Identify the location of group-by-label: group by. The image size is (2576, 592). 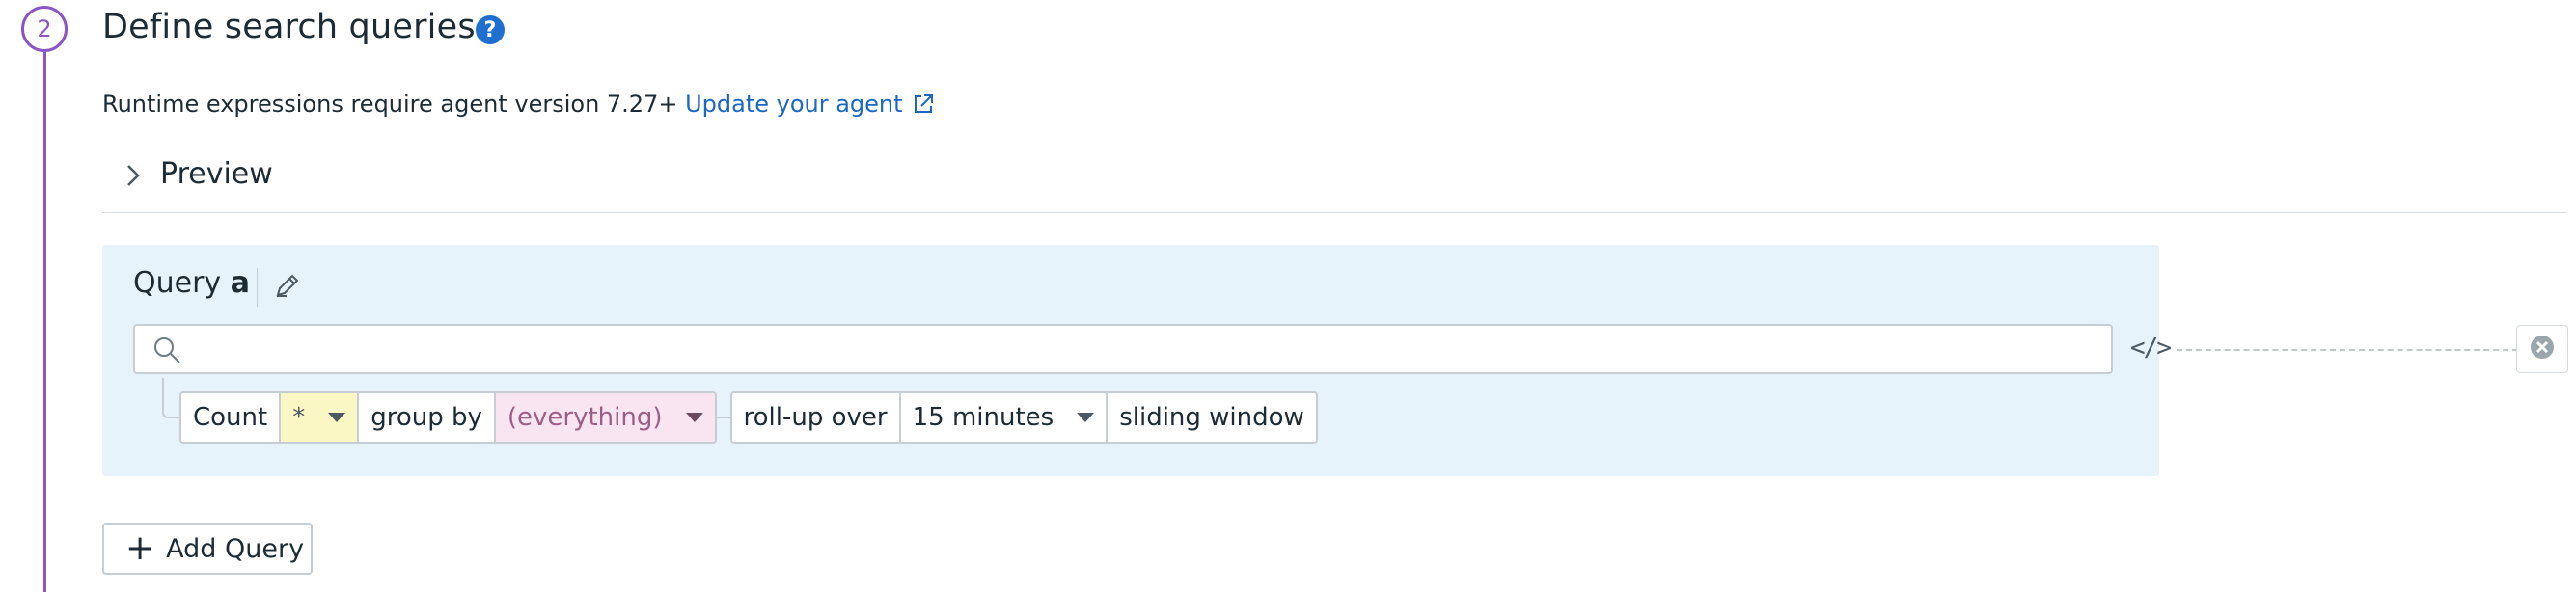
(426, 417).